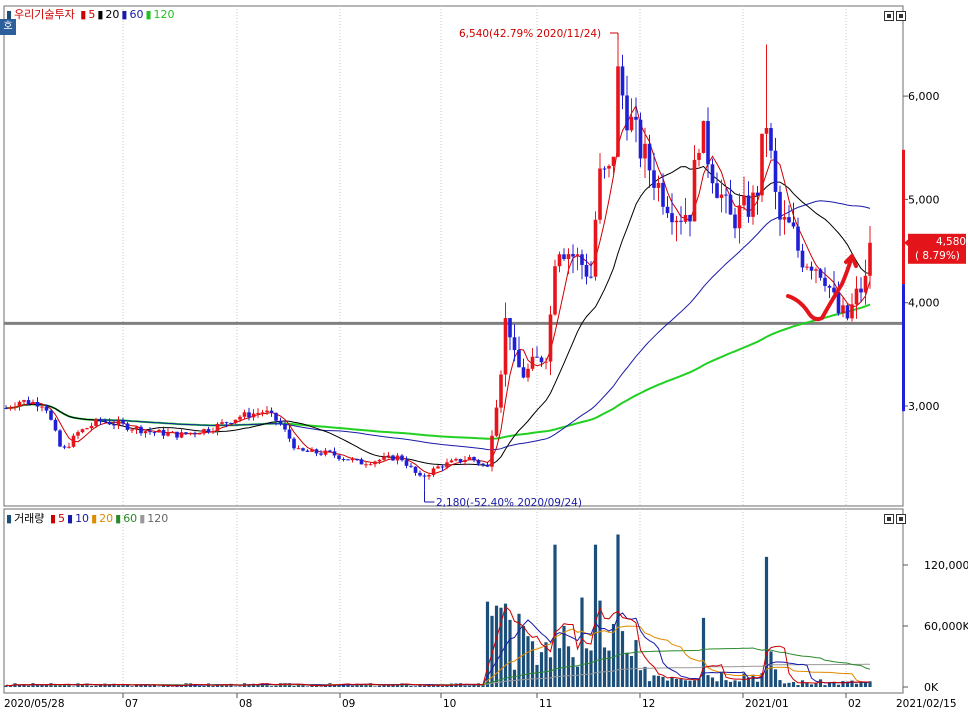 The image size is (968, 714). Describe the element at coordinates (82, 518) in the screenshot. I see `ma-legend-label: 10` at that location.